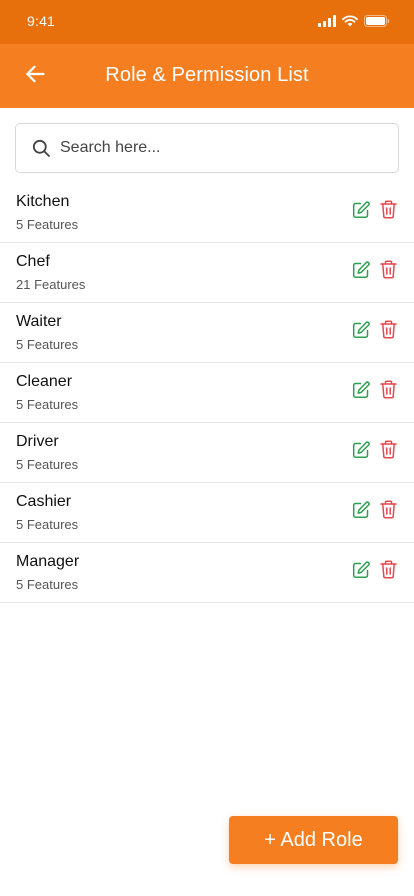 This screenshot has height=896, width=414. Describe the element at coordinates (207, 573) in the screenshot. I see `role-row: Manager 5 Features` at that location.